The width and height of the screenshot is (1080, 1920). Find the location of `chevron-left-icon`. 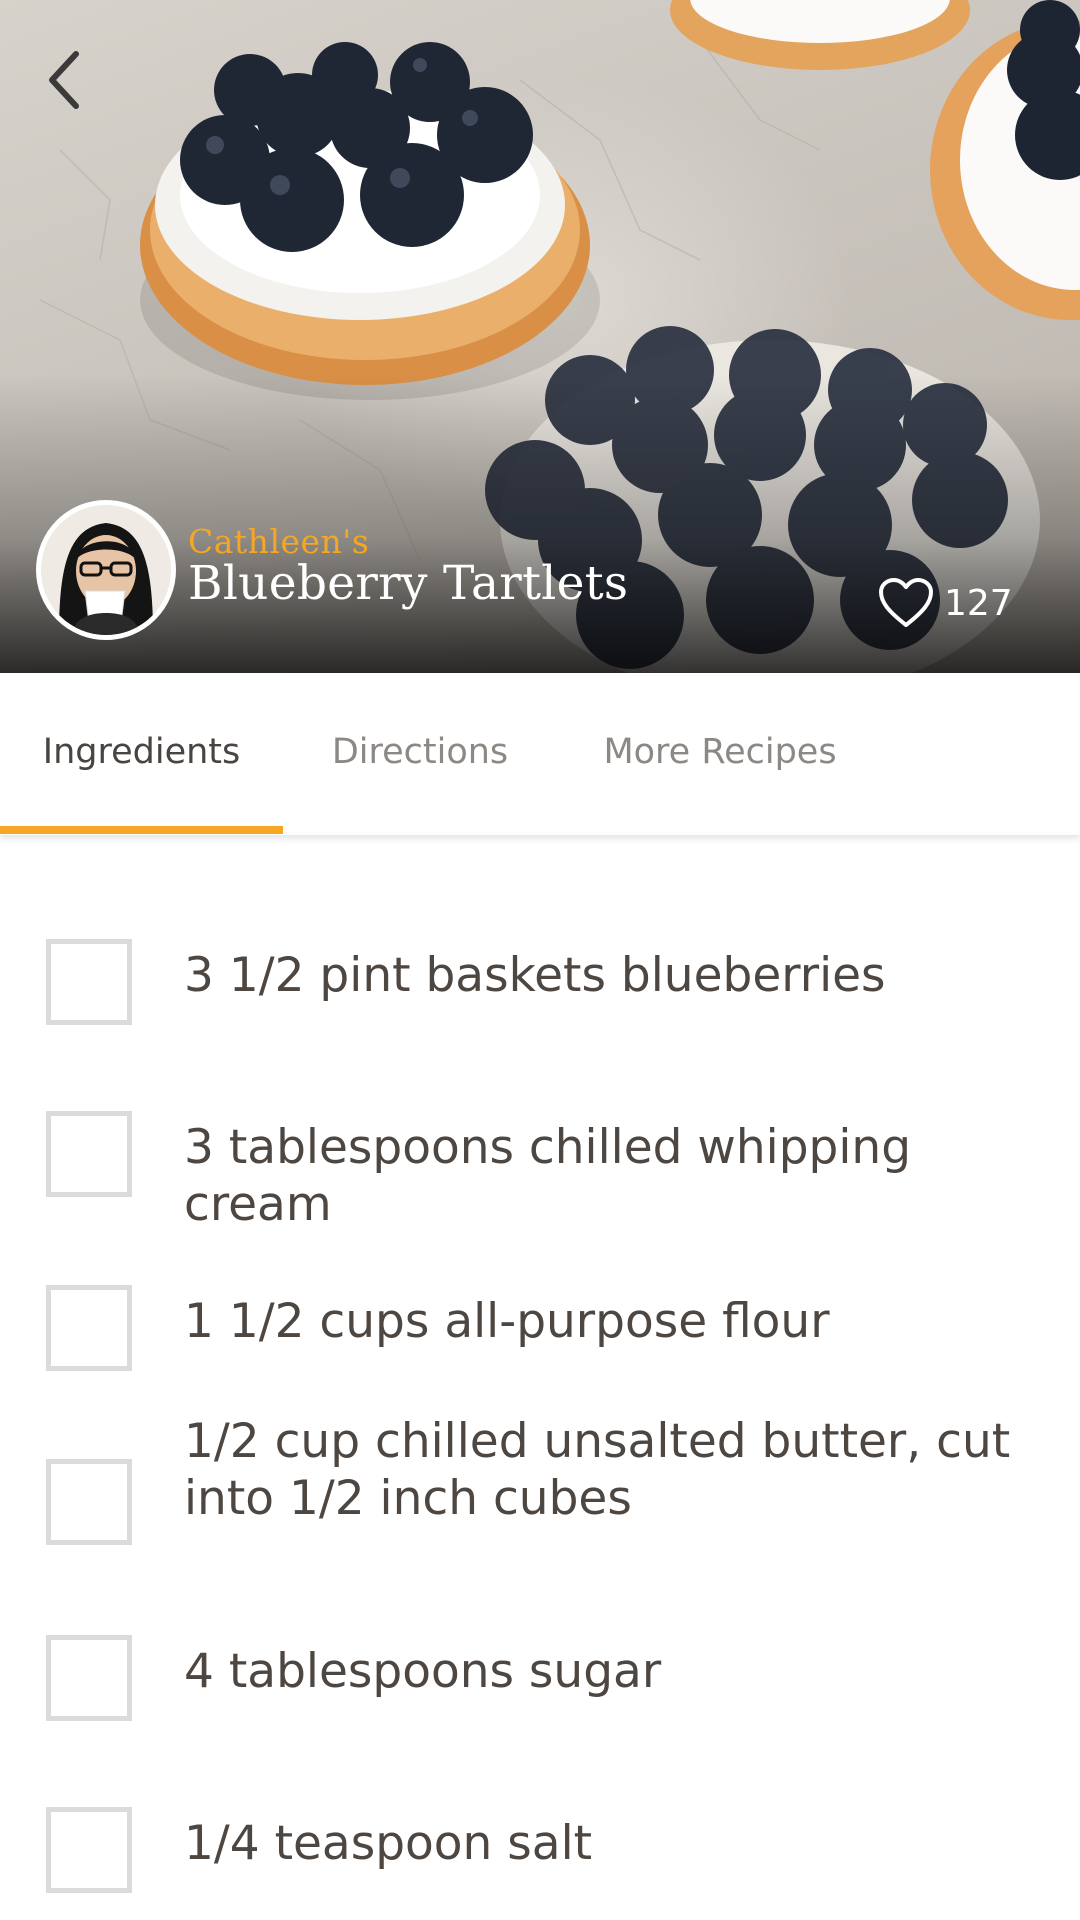

chevron-left-icon is located at coordinates (64, 80).